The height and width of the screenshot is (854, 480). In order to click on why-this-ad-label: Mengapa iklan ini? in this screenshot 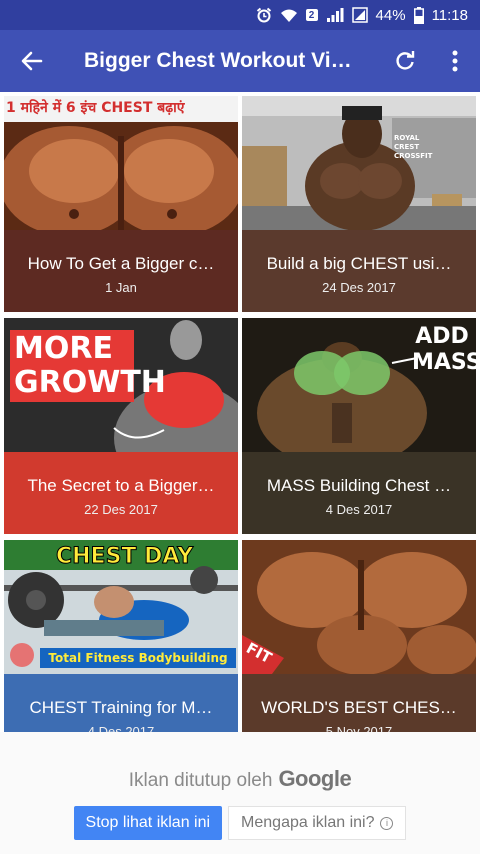, I will do `click(308, 822)`.